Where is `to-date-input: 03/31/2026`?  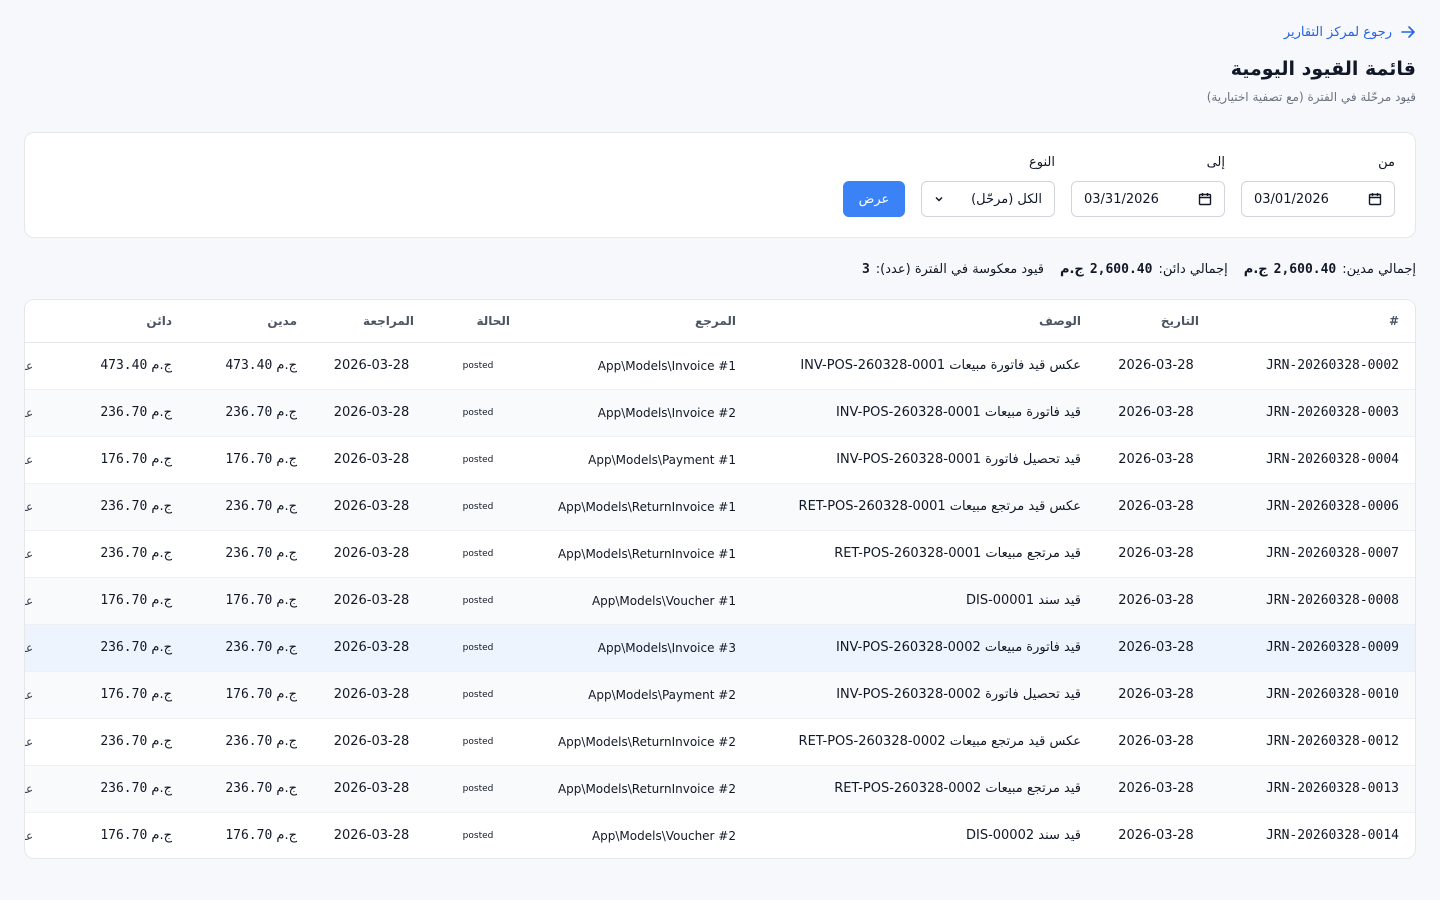
to-date-input: 03/31/2026 is located at coordinates (1148, 199).